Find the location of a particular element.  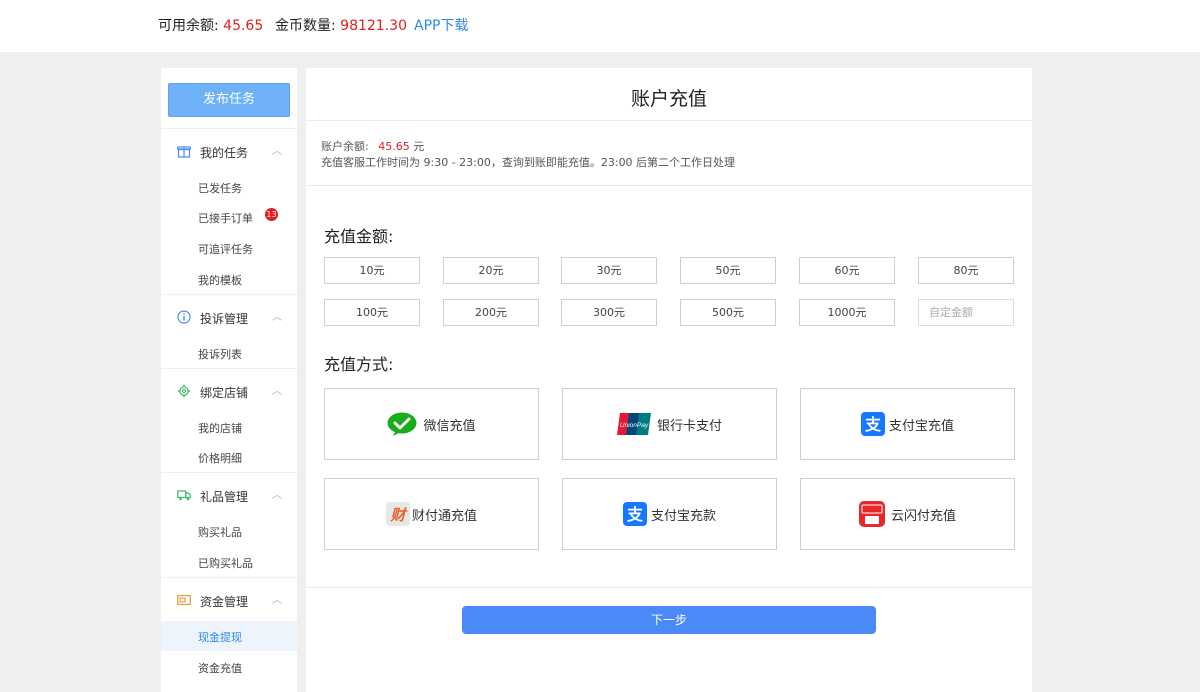

sidebar-item-price-details: 价格明细 is located at coordinates (229, 457).